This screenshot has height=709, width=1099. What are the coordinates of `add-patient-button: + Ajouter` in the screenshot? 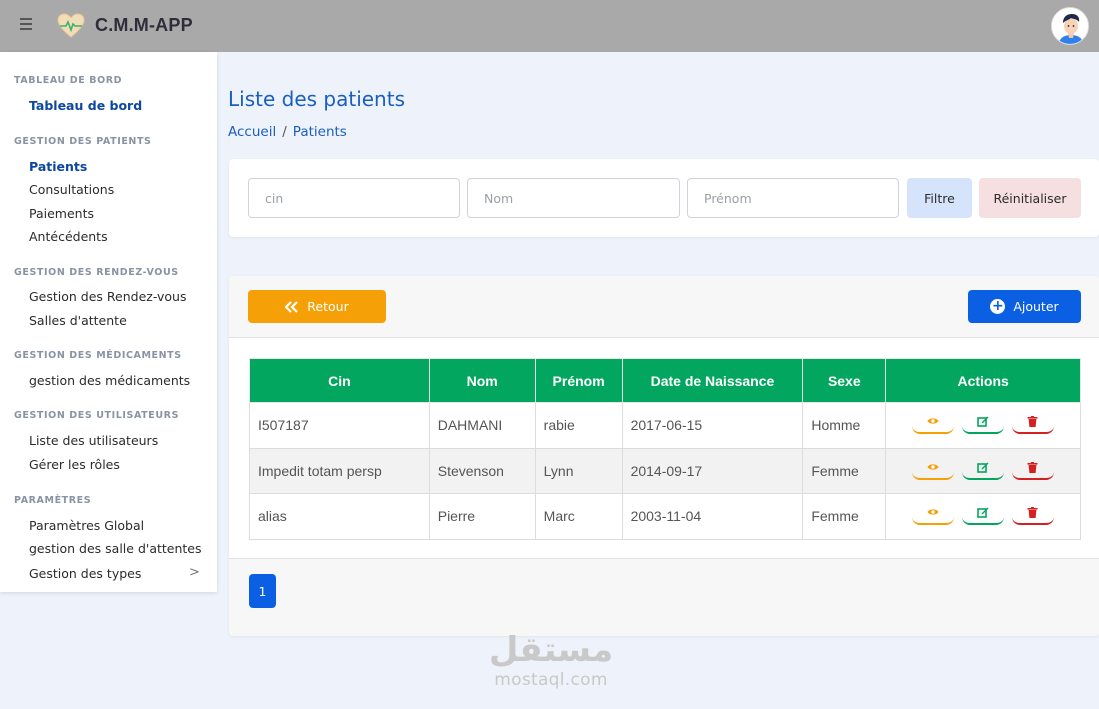 It's located at (1024, 306).